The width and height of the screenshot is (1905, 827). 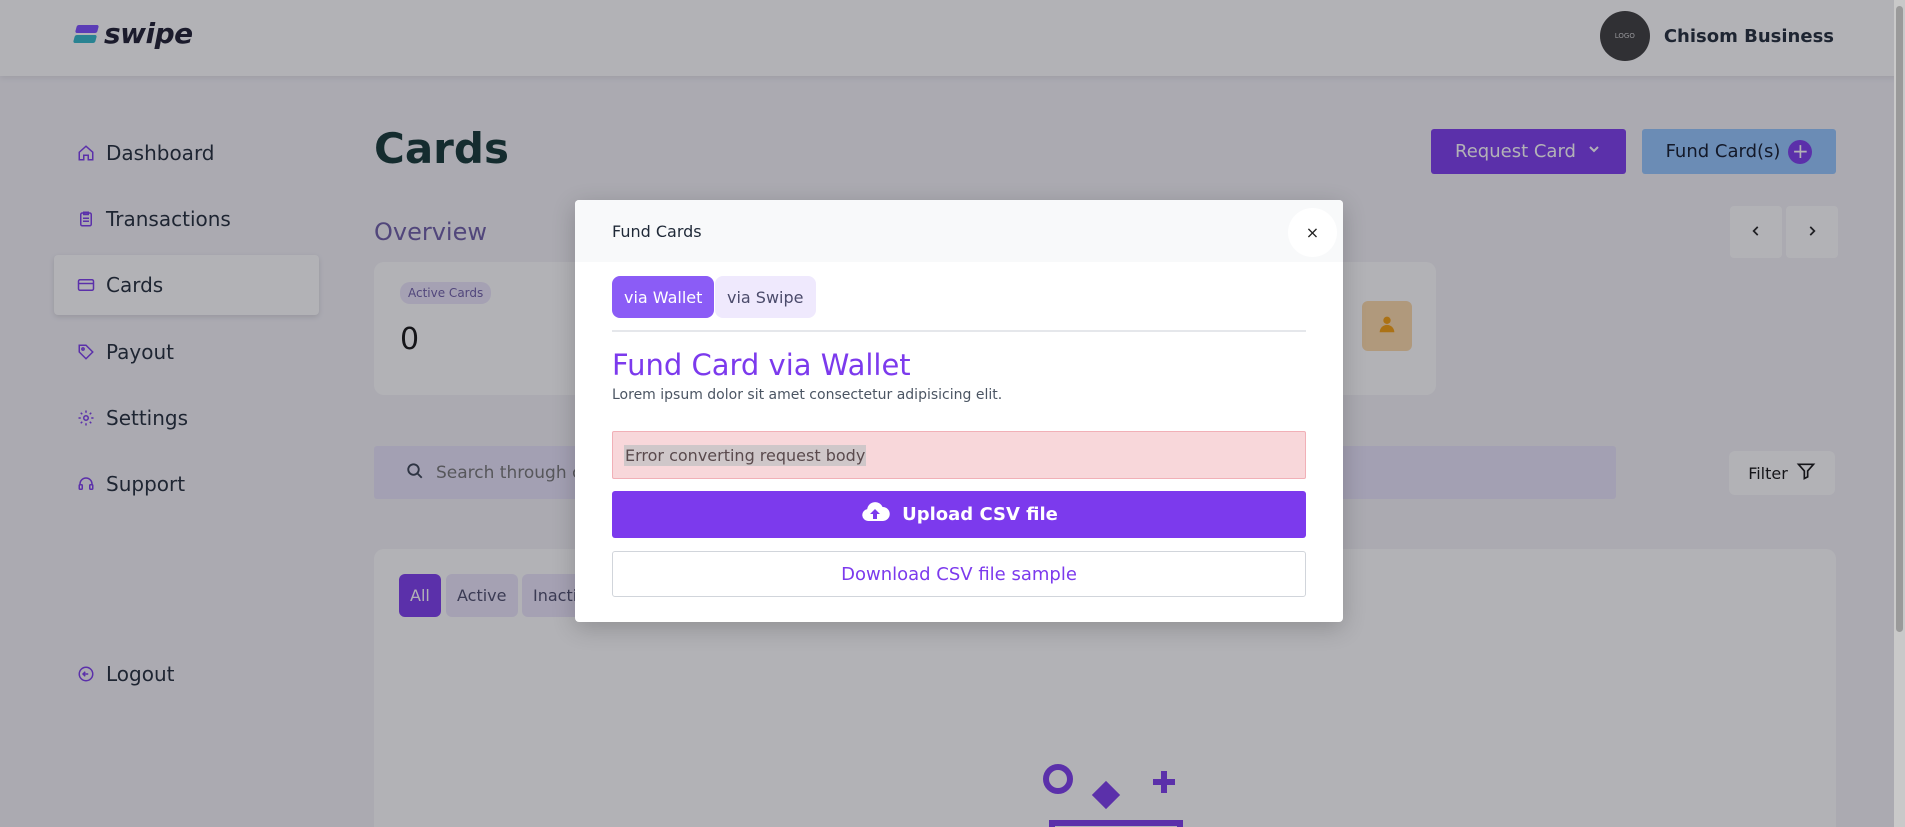 What do you see at coordinates (959, 231) in the screenshot?
I see `modal-header: Fund Cards ×` at bounding box center [959, 231].